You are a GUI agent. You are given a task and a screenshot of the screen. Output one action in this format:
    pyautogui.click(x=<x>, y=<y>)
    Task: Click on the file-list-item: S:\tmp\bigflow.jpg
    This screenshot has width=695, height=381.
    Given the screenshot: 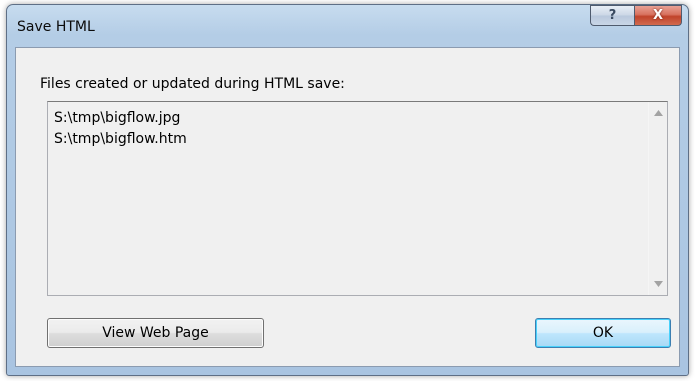 What is the action you would take?
    pyautogui.click(x=120, y=118)
    